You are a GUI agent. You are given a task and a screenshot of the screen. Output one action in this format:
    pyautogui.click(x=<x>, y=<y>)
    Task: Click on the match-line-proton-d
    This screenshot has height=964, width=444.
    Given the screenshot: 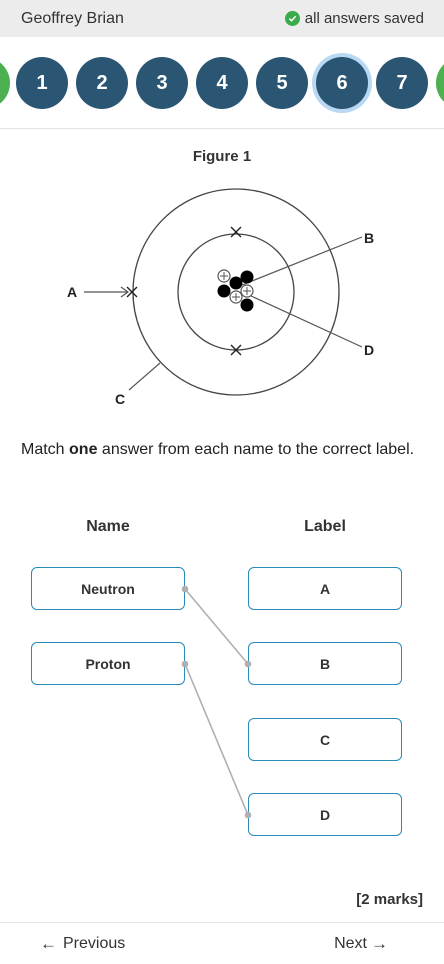 What is the action you would take?
    pyautogui.click(x=216, y=739)
    